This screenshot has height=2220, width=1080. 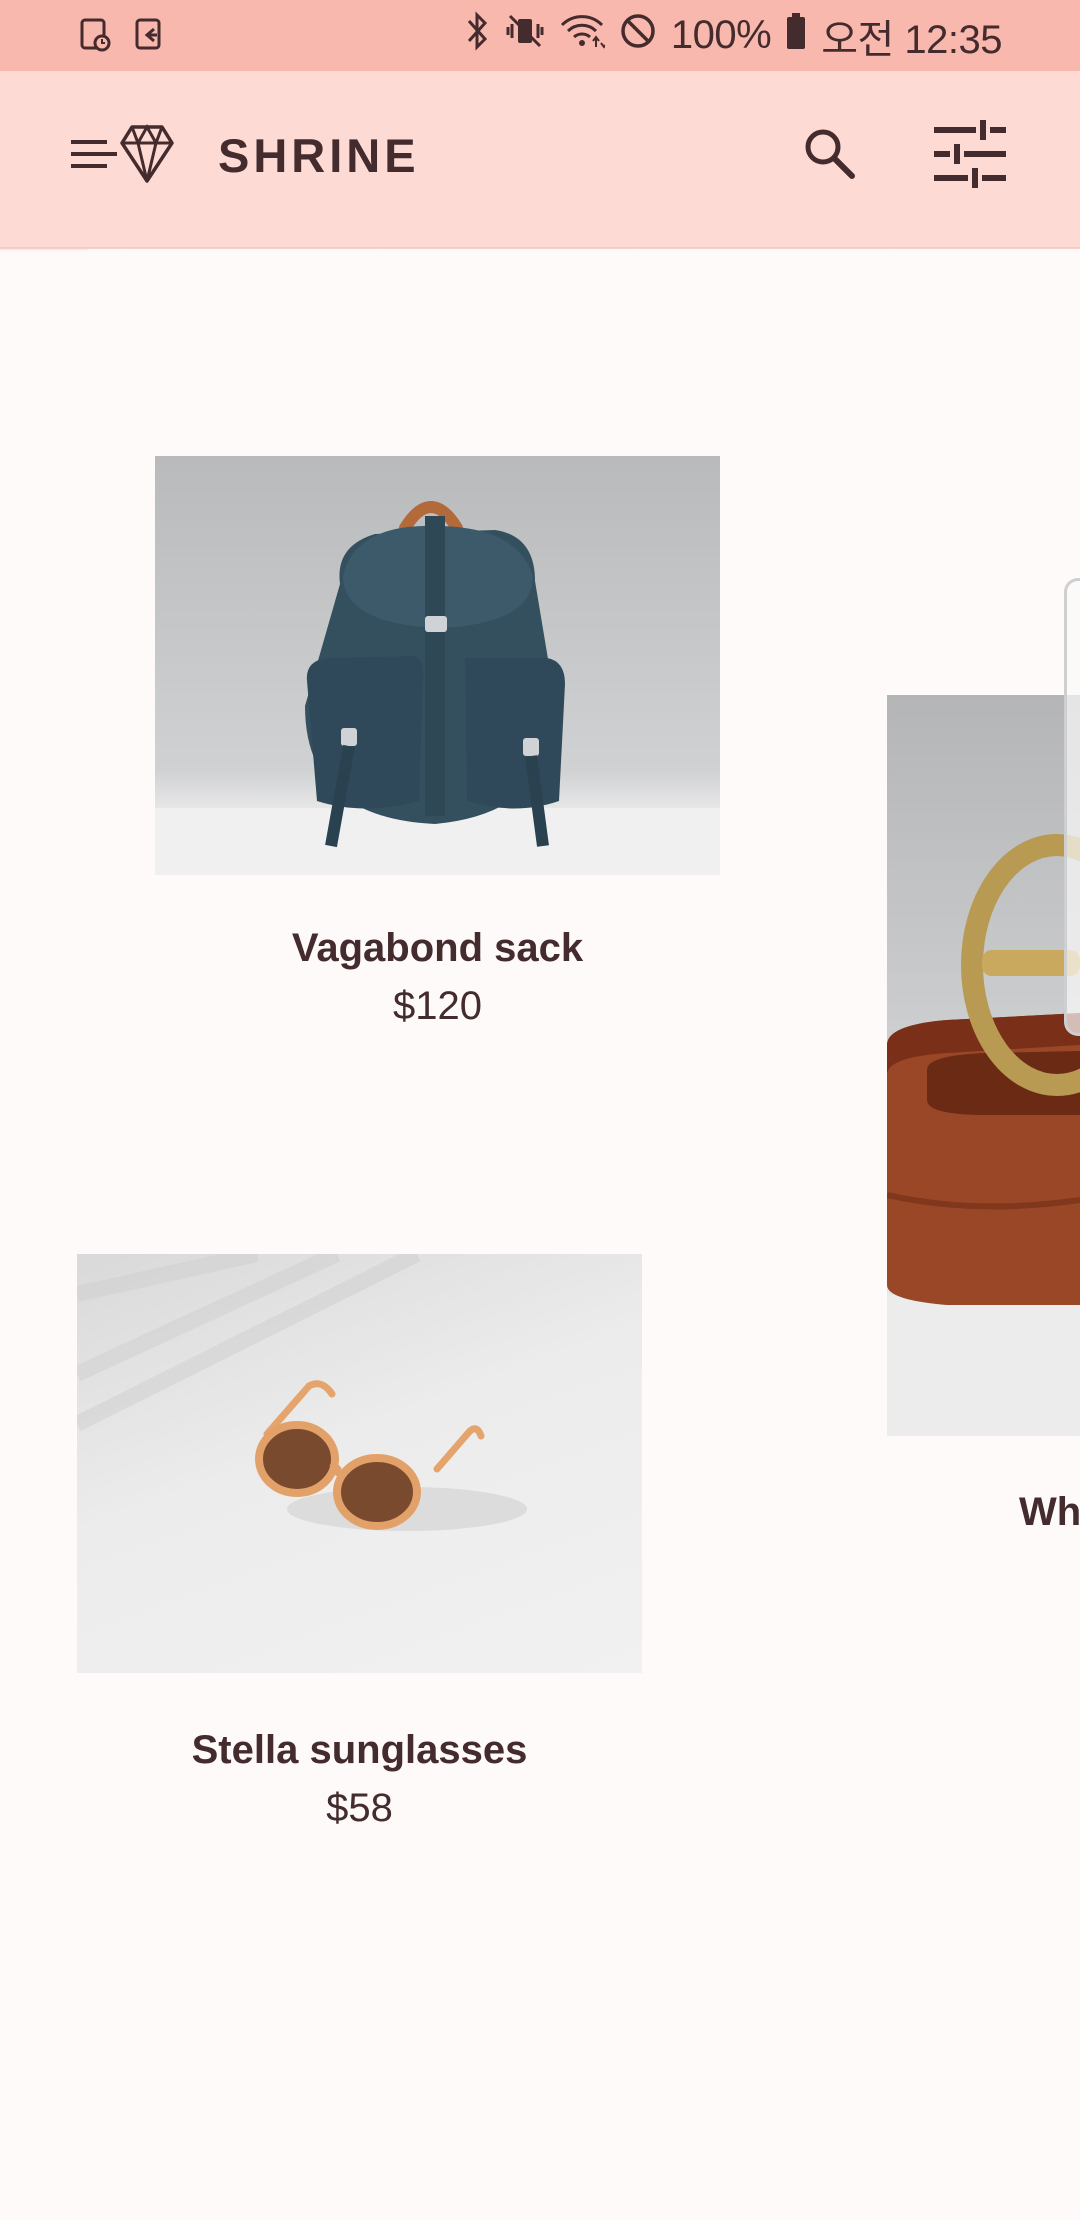 I want to click on search-button, so click(x=830, y=156).